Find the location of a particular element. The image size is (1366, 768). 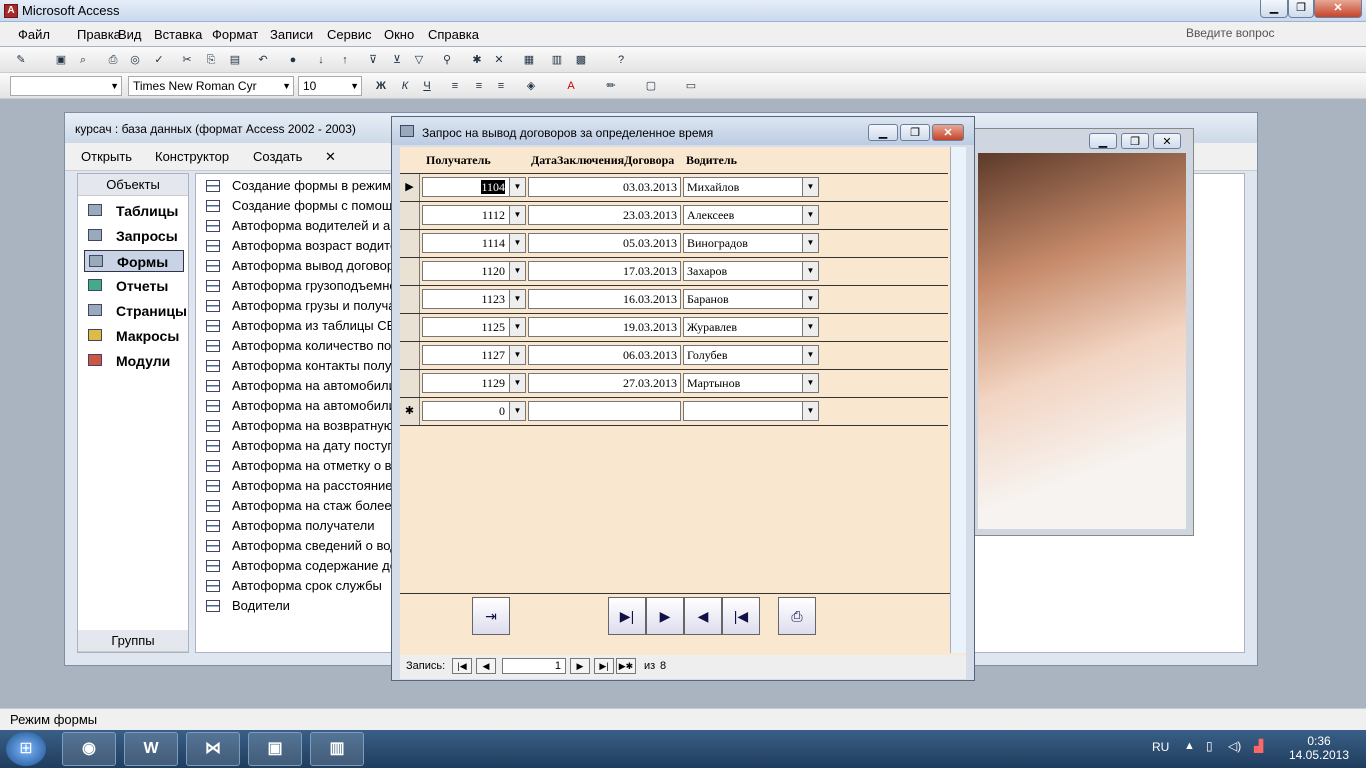

open-button: Открыть is located at coordinates (106, 156).